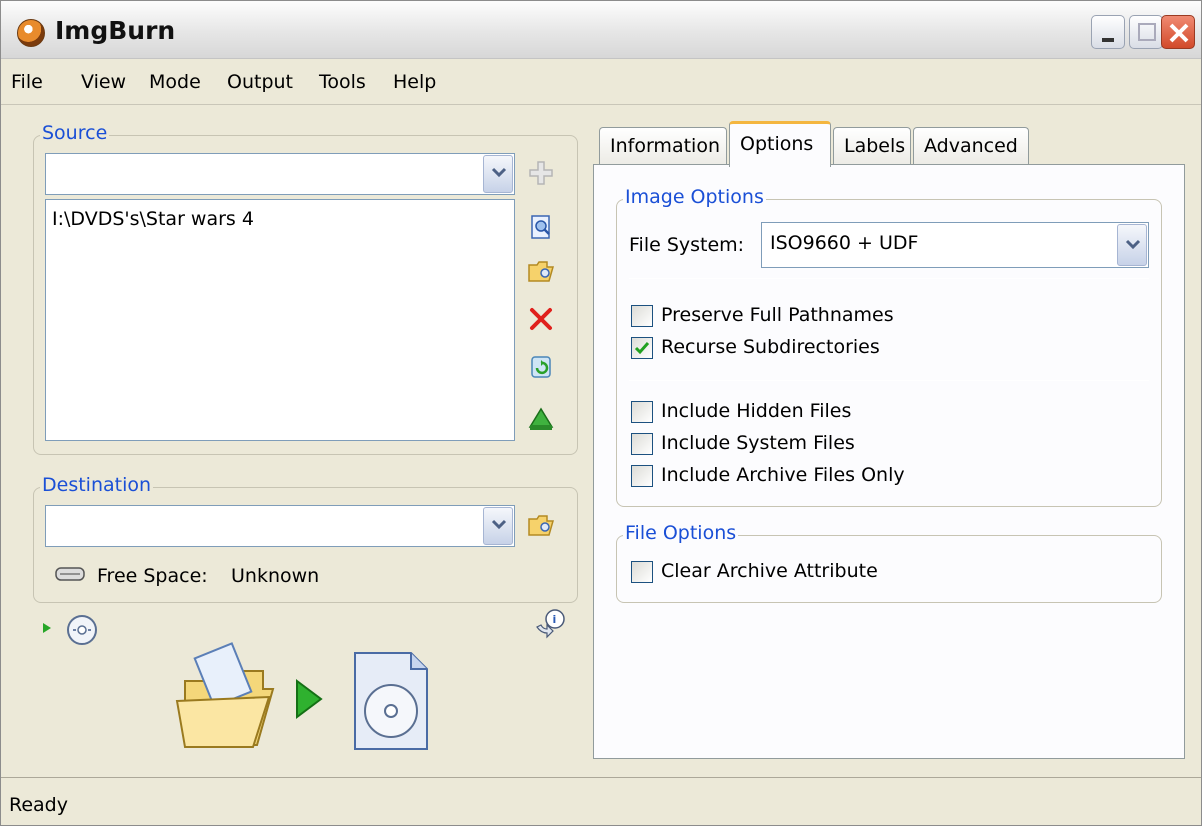 Image resolution: width=1202 pixels, height=826 pixels. Describe the element at coordinates (280, 320) in the screenshot. I see `source-listbox: I:\DVDS's\Star wars 4` at that location.